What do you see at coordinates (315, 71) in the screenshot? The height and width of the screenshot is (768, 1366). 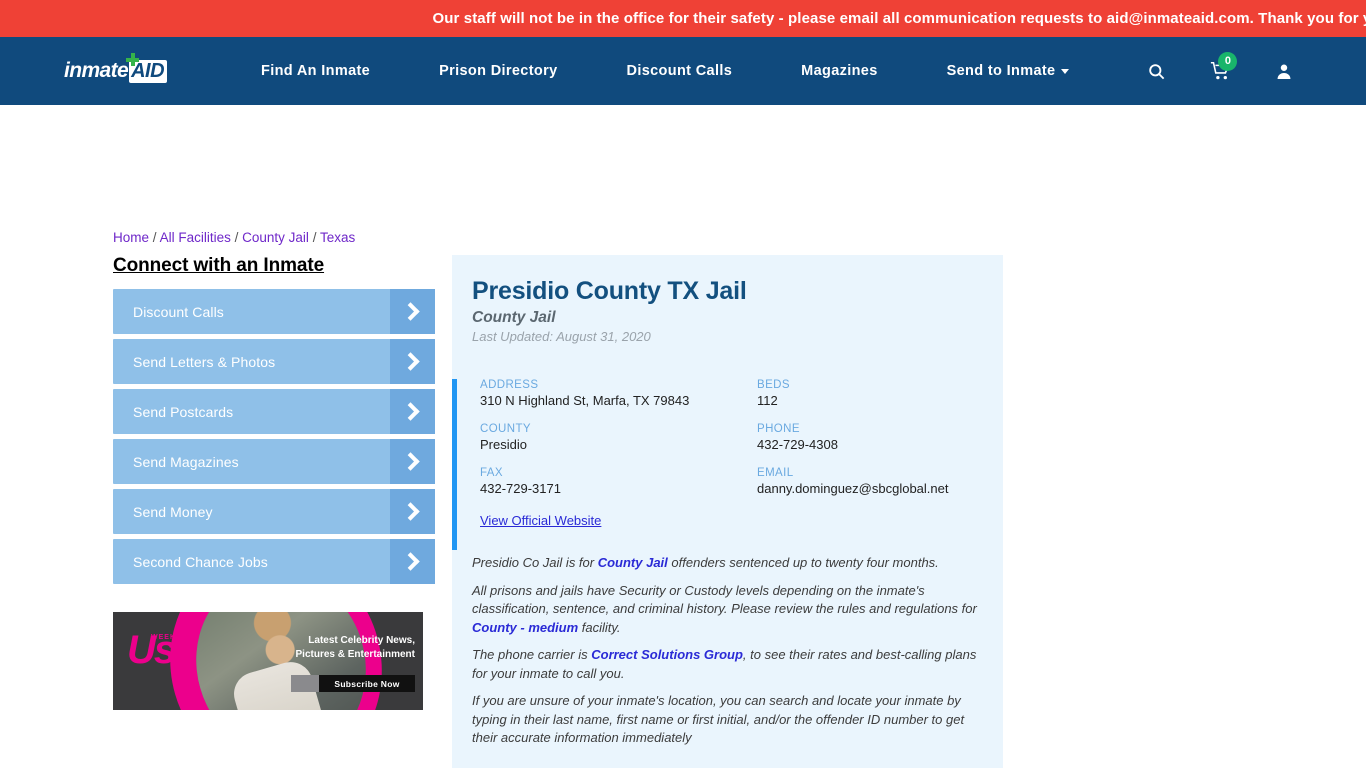 I see `nav-item-find-an-inmate: Find An Inmate` at bounding box center [315, 71].